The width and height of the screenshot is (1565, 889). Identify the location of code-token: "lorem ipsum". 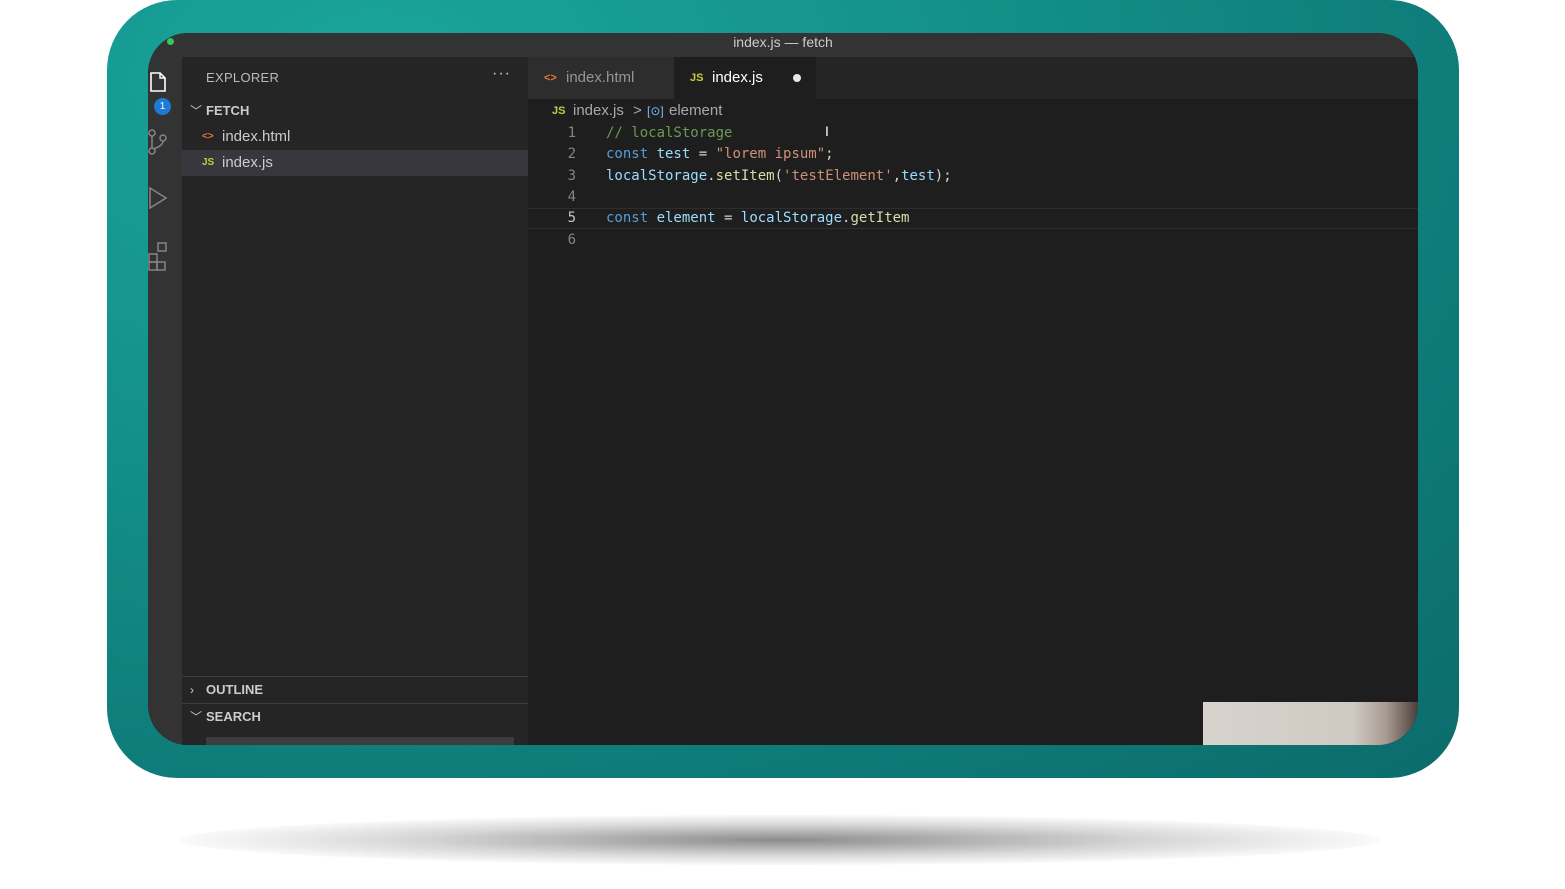
(770, 154).